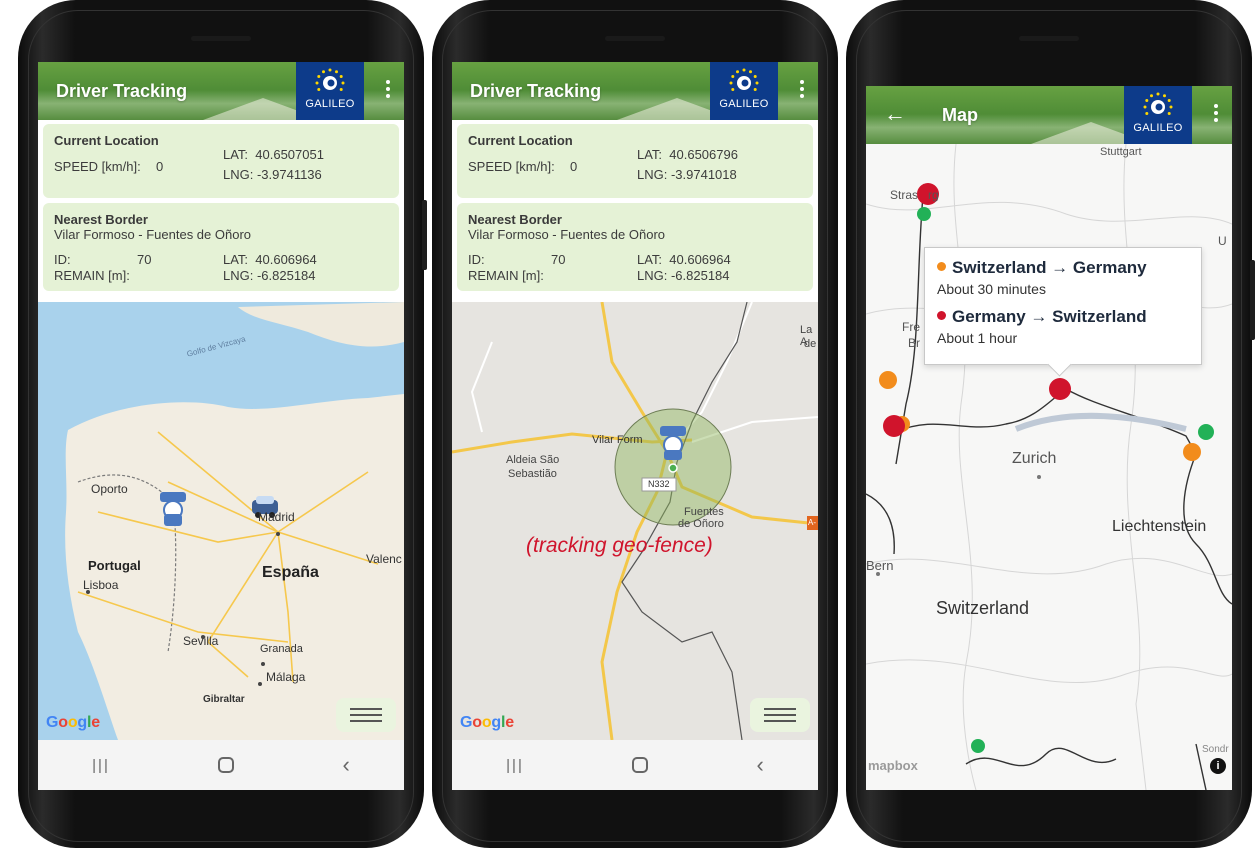 The image size is (1256, 848). What do you see at coordinates (224, 699) in the screenshot?
I see `gibraltar-label: Gibraltar` at bounding box center [224, 699].